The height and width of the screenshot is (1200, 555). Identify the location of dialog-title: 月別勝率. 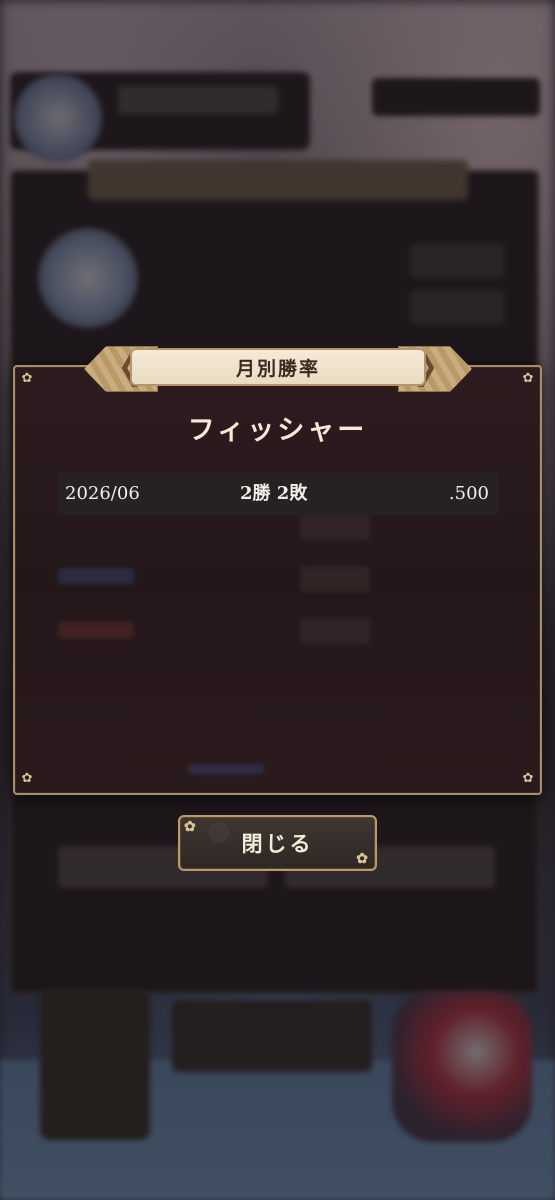
(278, 367).